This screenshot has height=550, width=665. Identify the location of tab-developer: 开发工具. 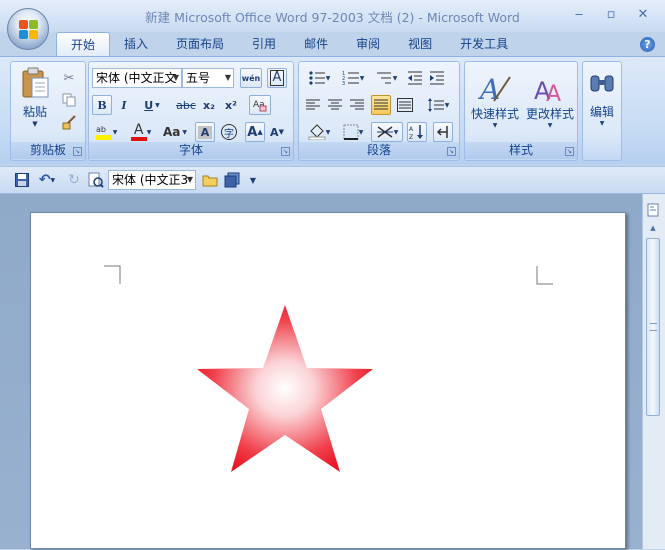
(484, 44).